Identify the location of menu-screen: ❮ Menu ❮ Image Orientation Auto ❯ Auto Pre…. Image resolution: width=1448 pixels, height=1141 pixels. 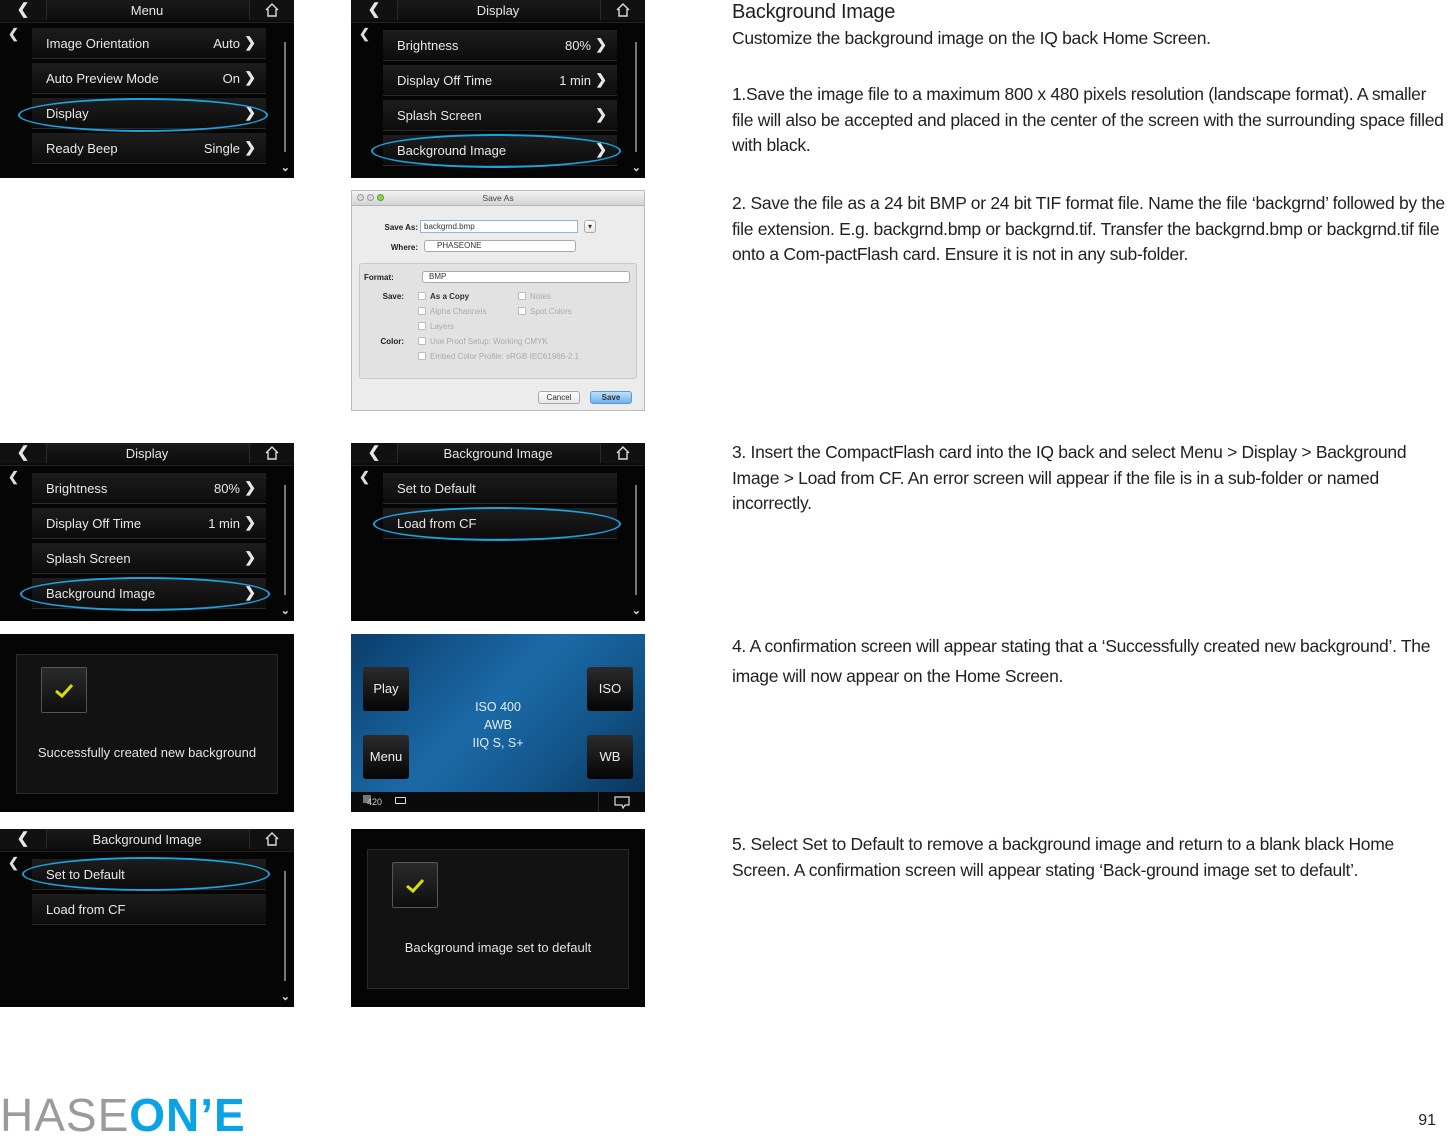
(147, 89).